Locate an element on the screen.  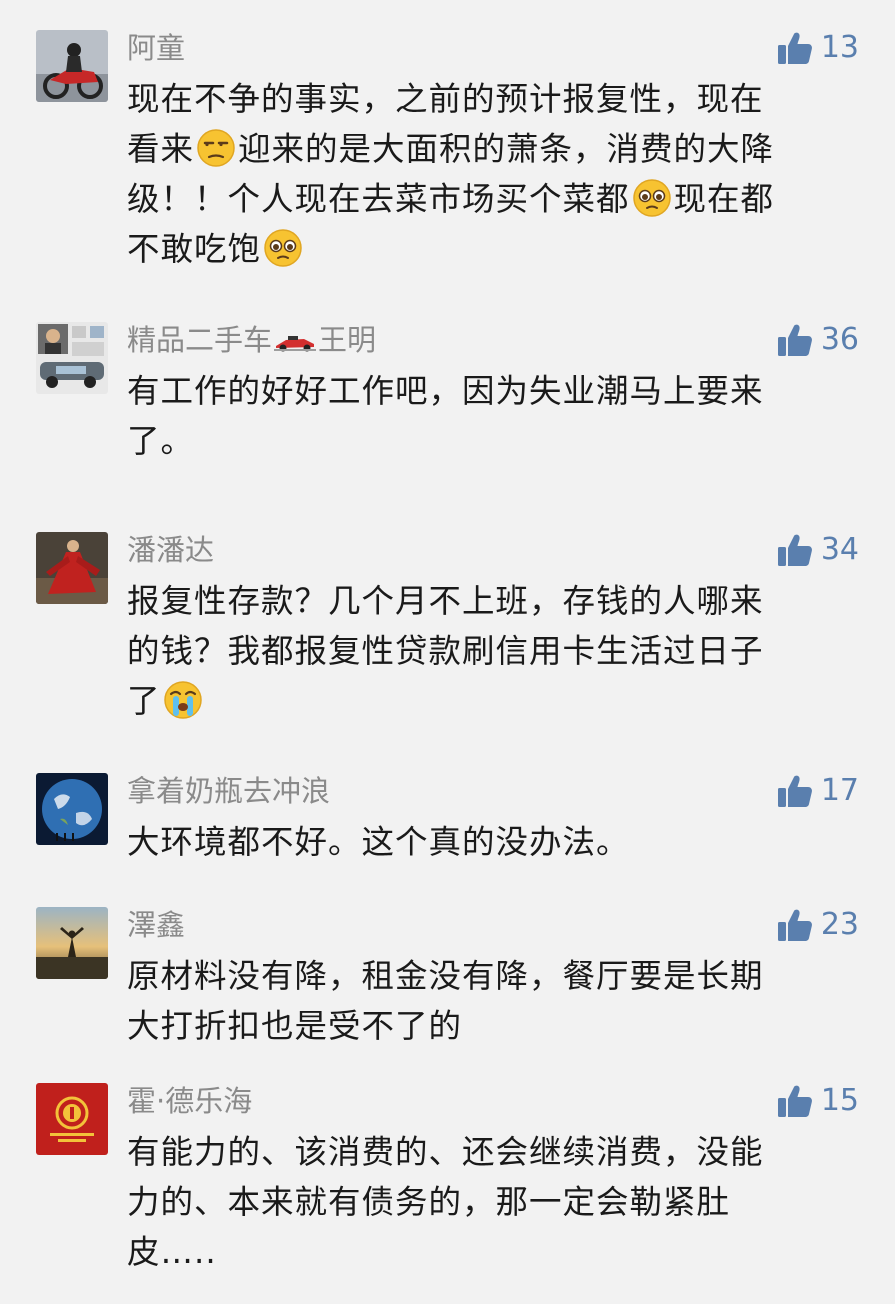
comment-text: 报复性存款？几个月不上班，存钱的人哪来 的钱？我都报复性贷款刷信用卡生活过日子了 is located at coordinates (492, 651).